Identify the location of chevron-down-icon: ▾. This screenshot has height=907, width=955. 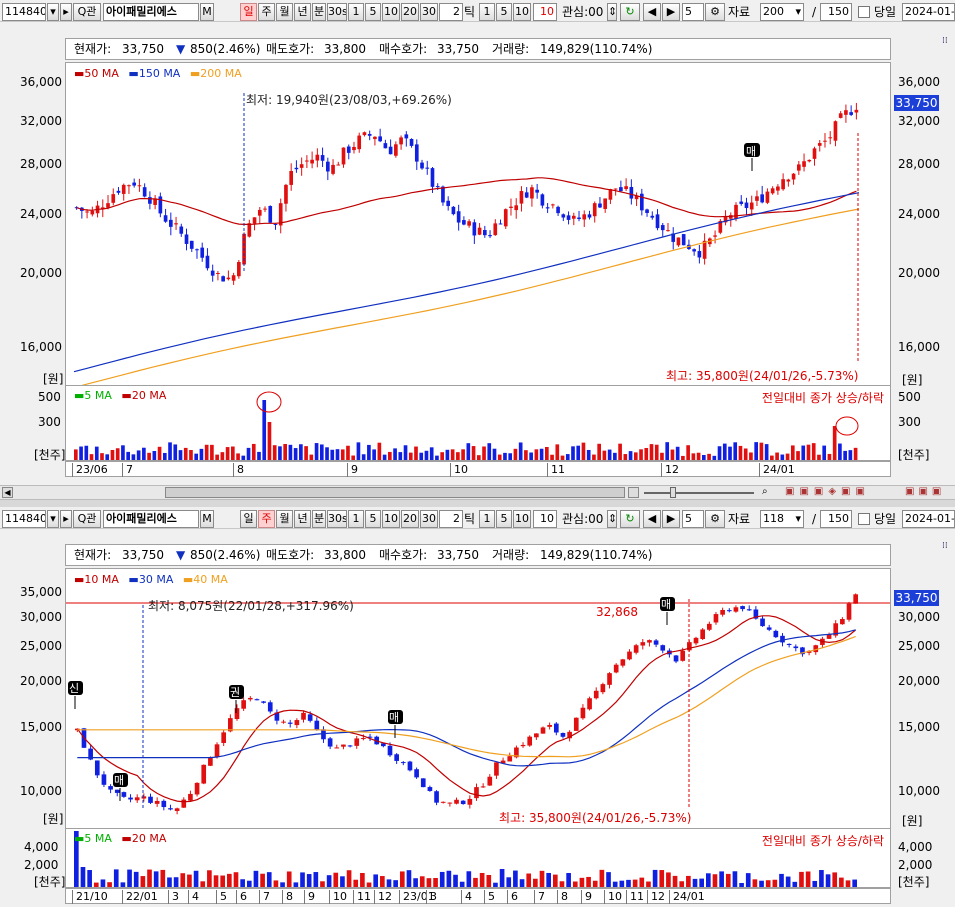
(798, 518).